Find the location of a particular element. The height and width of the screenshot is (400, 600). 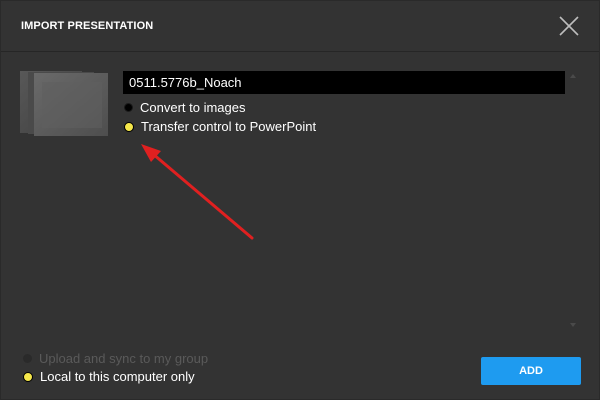

dialog-header: IMPORT PRESENTATION is located at coordinates (300, 26).